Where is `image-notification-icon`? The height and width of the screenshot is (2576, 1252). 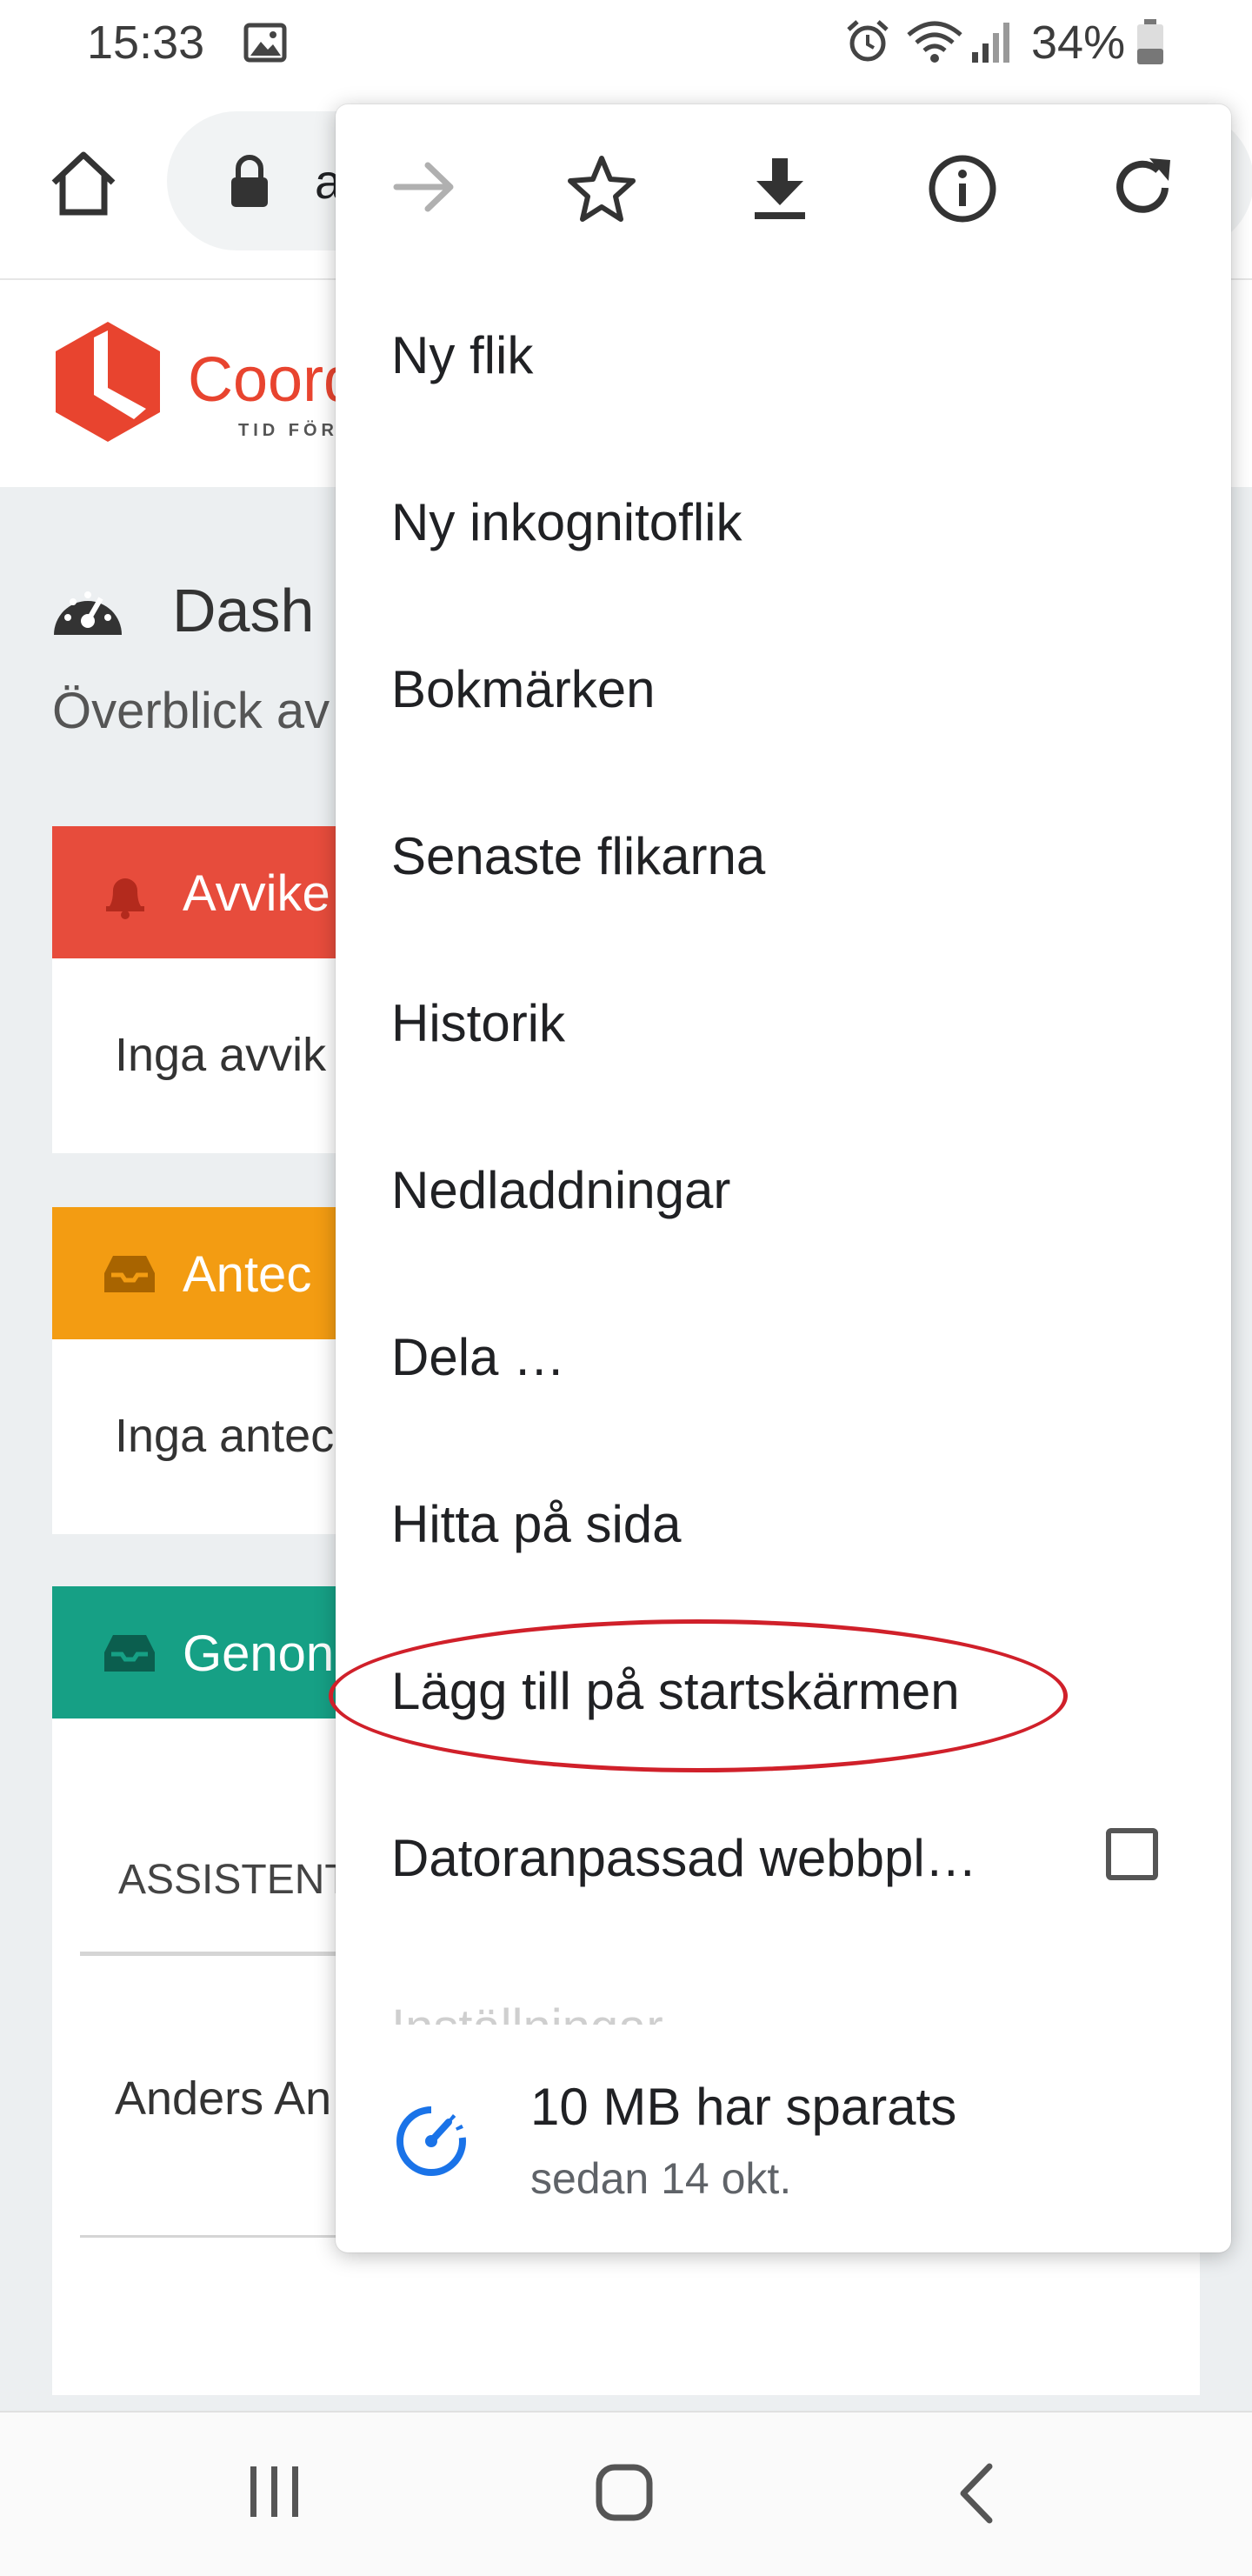 image-notification-icon is located at coordinates (265, 43).